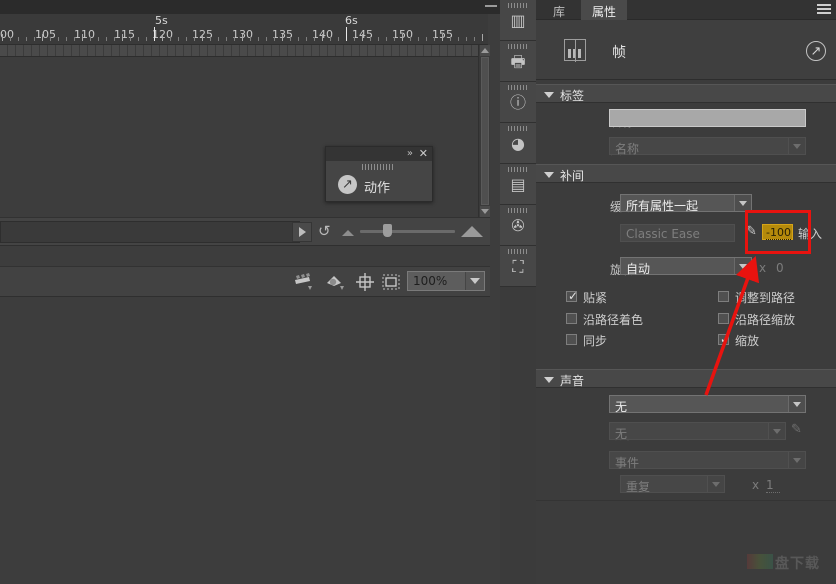 This screenshot has width=836, height=584. What do you see at coordinates (686, 203) in the screenshot?
I see `tween-ease-select: 所有属性一起` at bounding box center [686, 203].